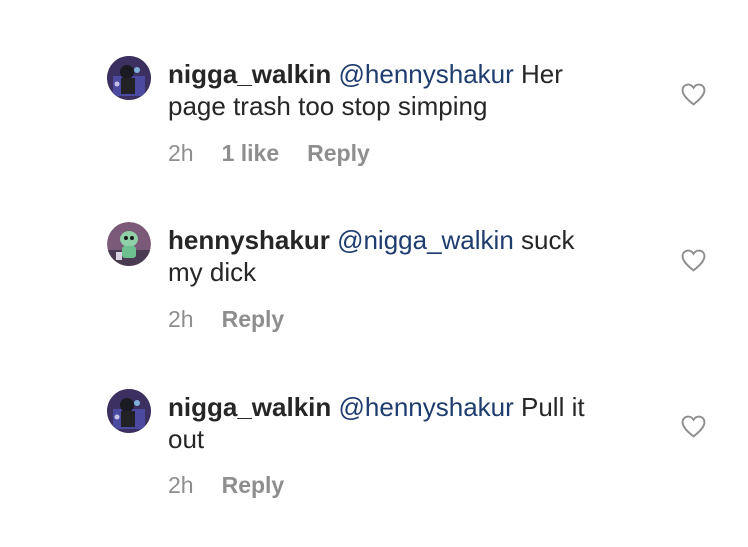  What do you see at coordinates (328, 106) in the screenshot?
I see `comment-body-line2: page trash too stop simping` at bounding box center [328, 106].